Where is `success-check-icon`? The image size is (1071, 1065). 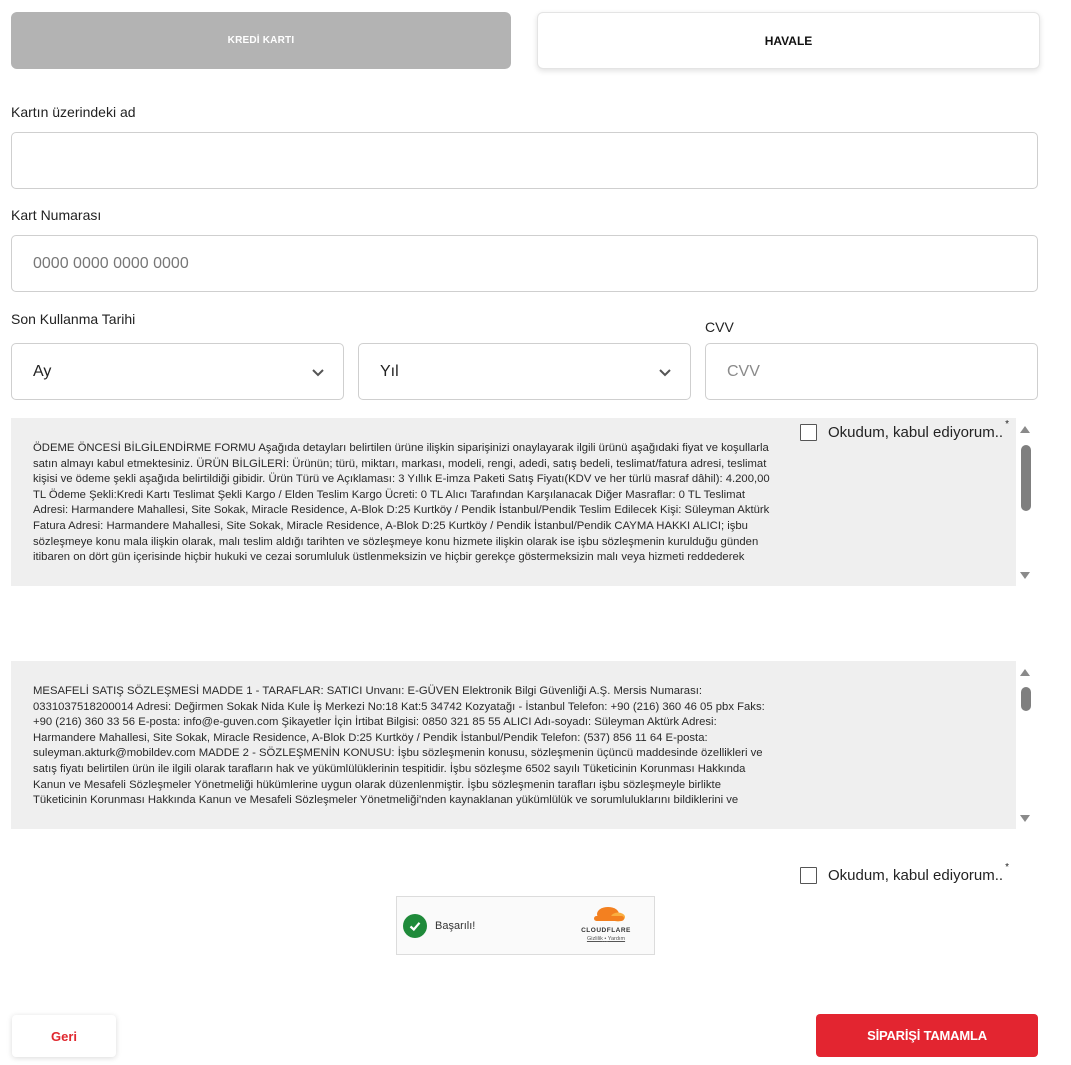 success-check-icon is located at coordinates (415, 925).